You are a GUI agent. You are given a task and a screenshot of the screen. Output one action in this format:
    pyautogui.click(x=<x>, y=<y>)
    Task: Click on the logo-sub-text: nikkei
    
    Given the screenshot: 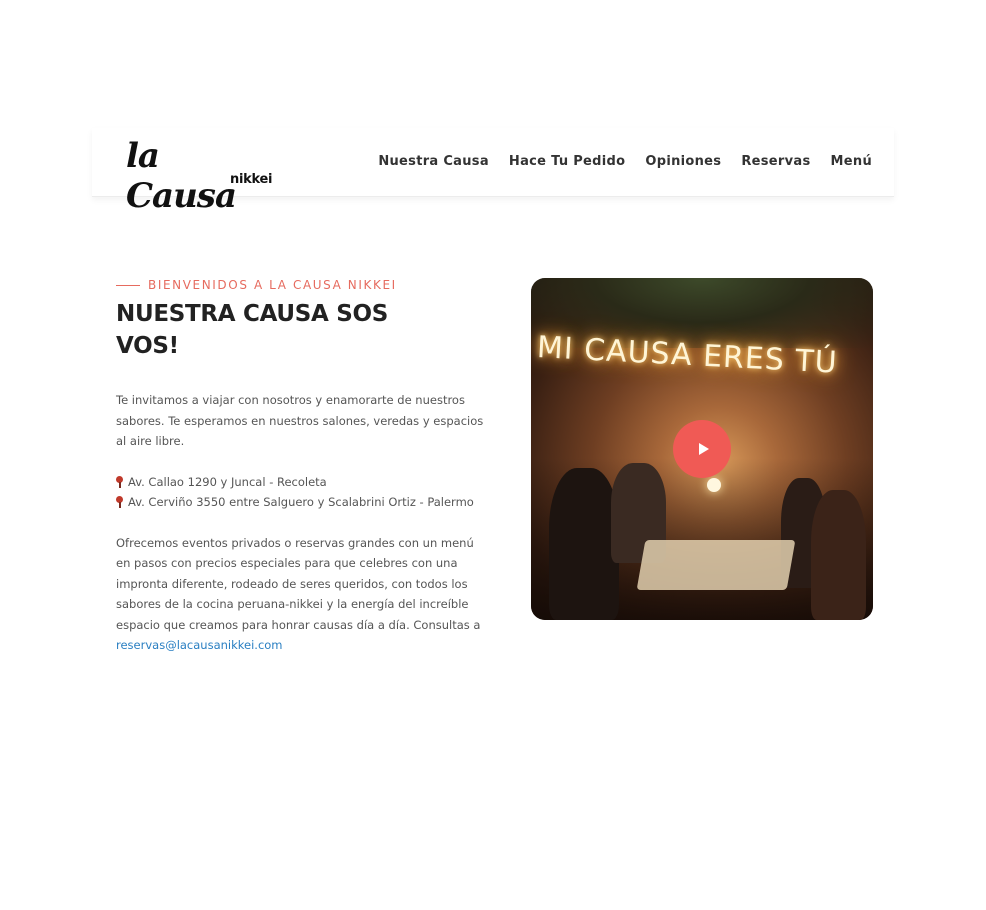 What is the action you would take?
    pyautogui.click(x=251, y=179)
    